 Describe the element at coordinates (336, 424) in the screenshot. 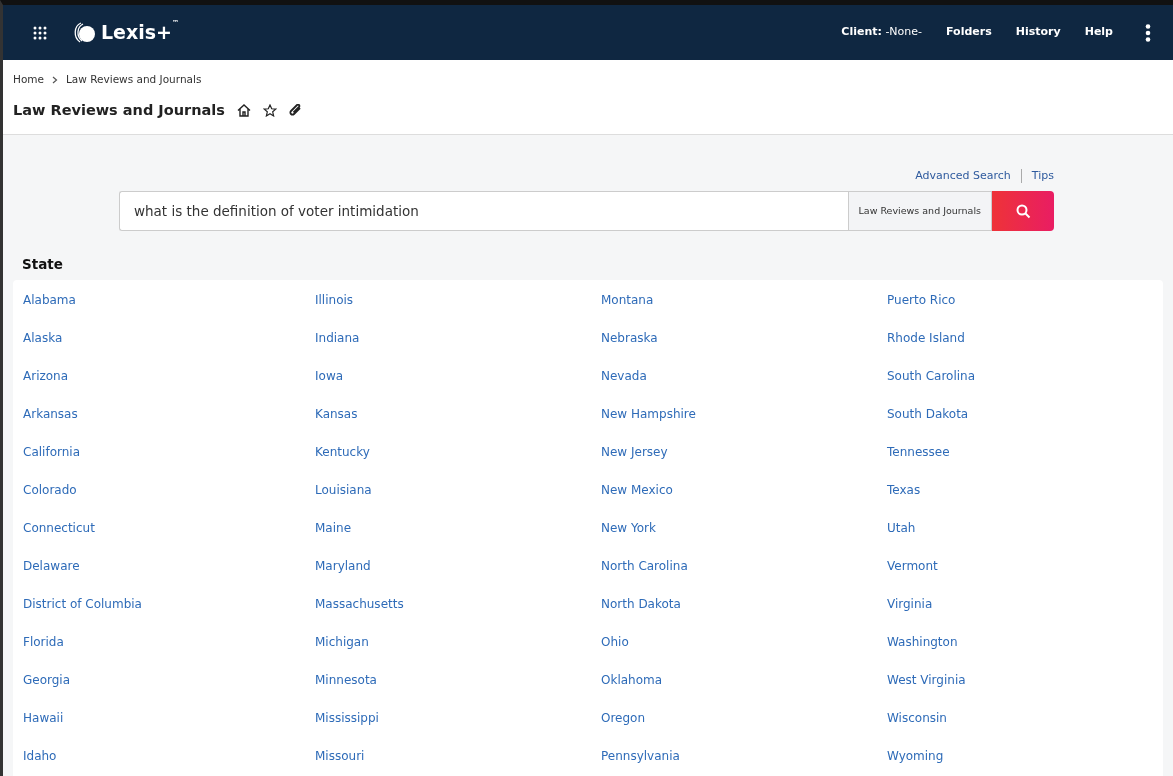

I see `state-link: Kansas` at that location.